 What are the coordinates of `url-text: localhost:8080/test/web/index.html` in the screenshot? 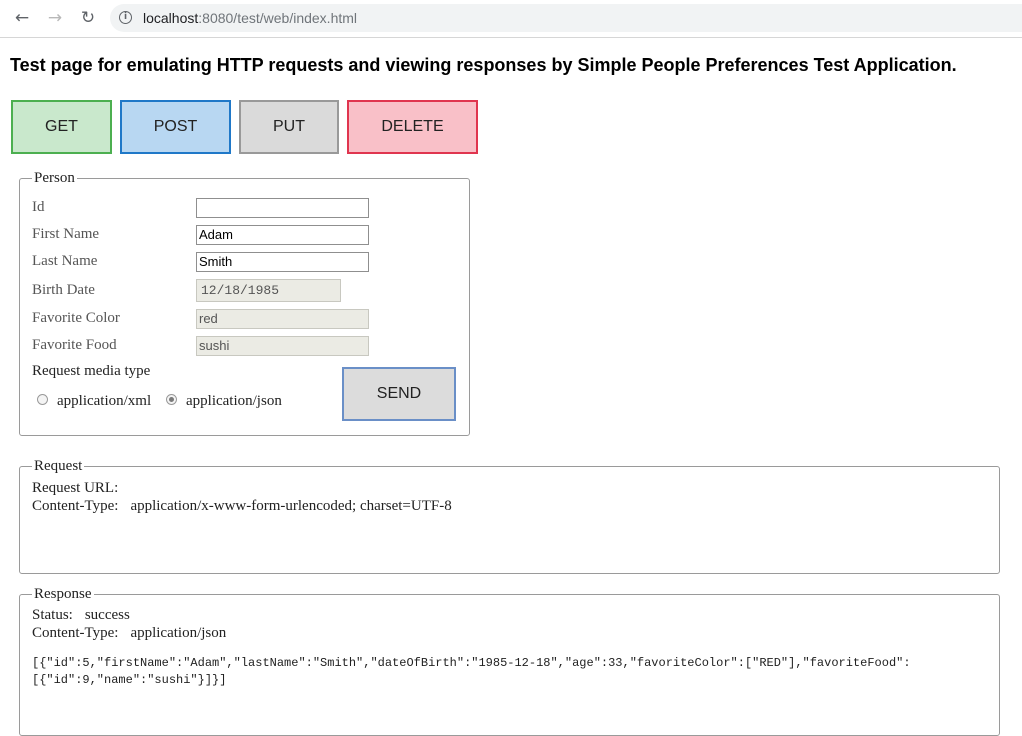 It's located at (250, 18).